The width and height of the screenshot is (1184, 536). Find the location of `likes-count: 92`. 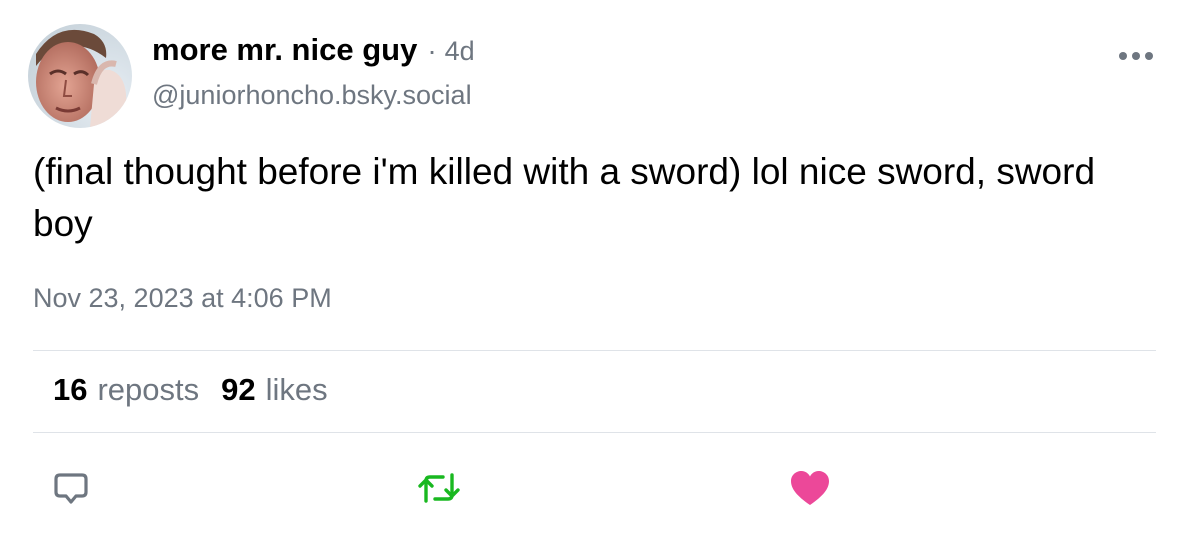

likes-count: 92 is located at coordinates (238, 389).